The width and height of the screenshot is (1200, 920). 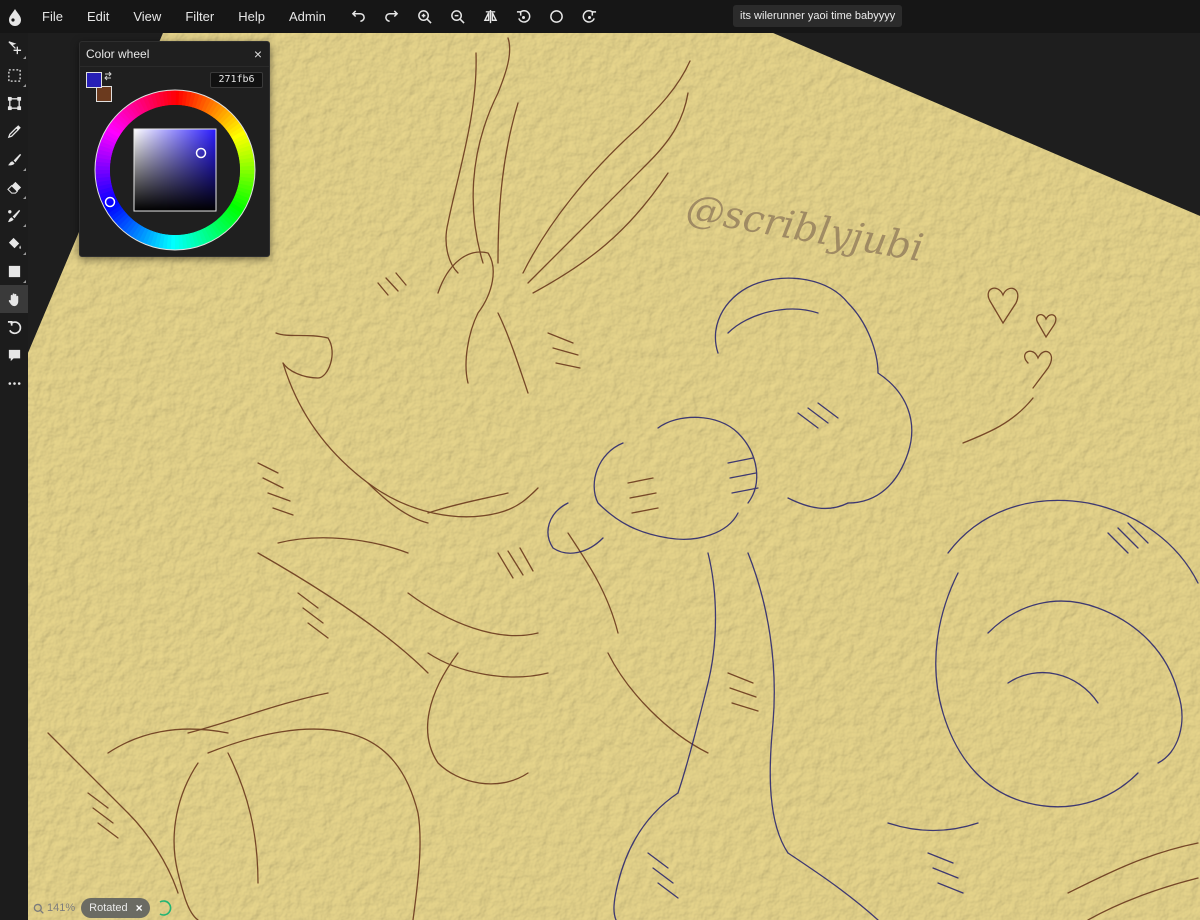 I want to click on redo-icon, so click(x=391, y=16).